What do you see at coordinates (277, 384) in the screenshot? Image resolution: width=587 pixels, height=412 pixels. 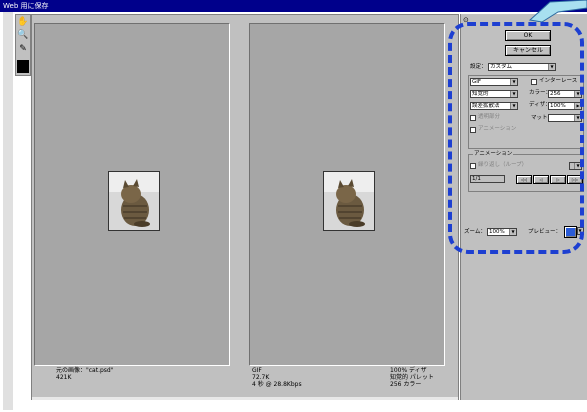 I see `optimized-download-time: 4 秒 @ 28.8Kbps` at bounding box center [277, 384].